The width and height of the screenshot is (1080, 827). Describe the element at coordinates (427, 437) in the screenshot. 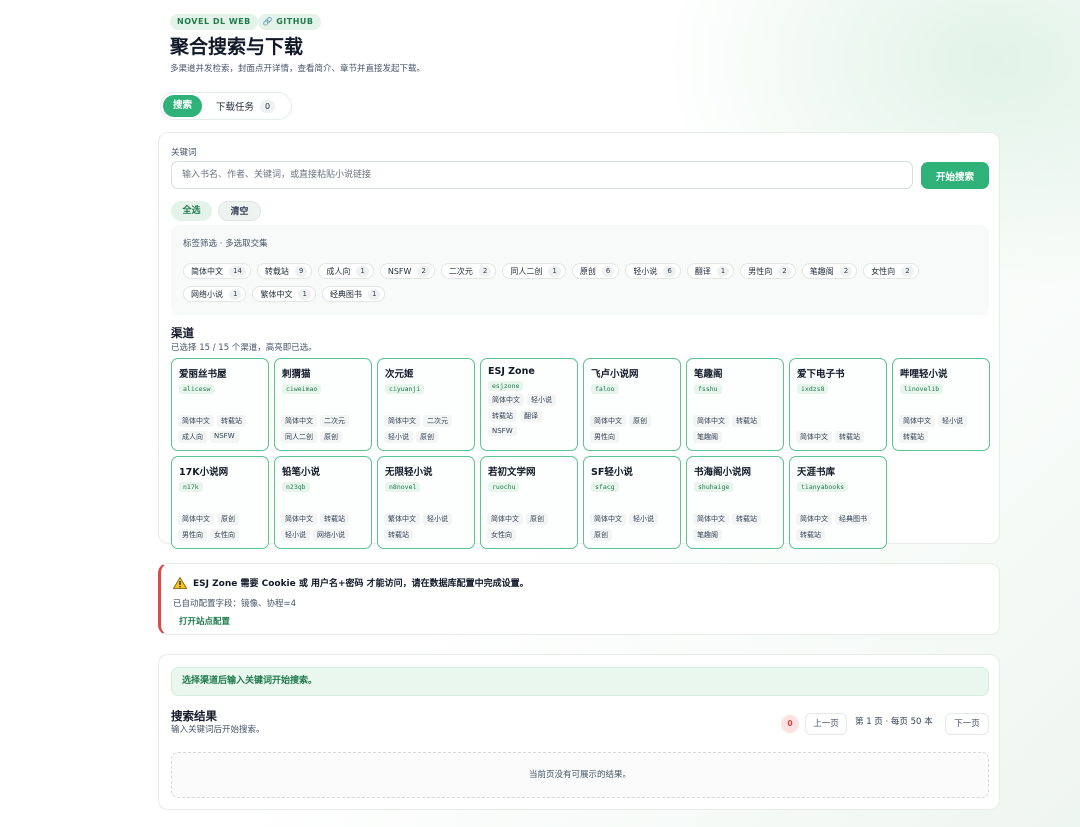

I see `channel-tag: 原创` at that location.